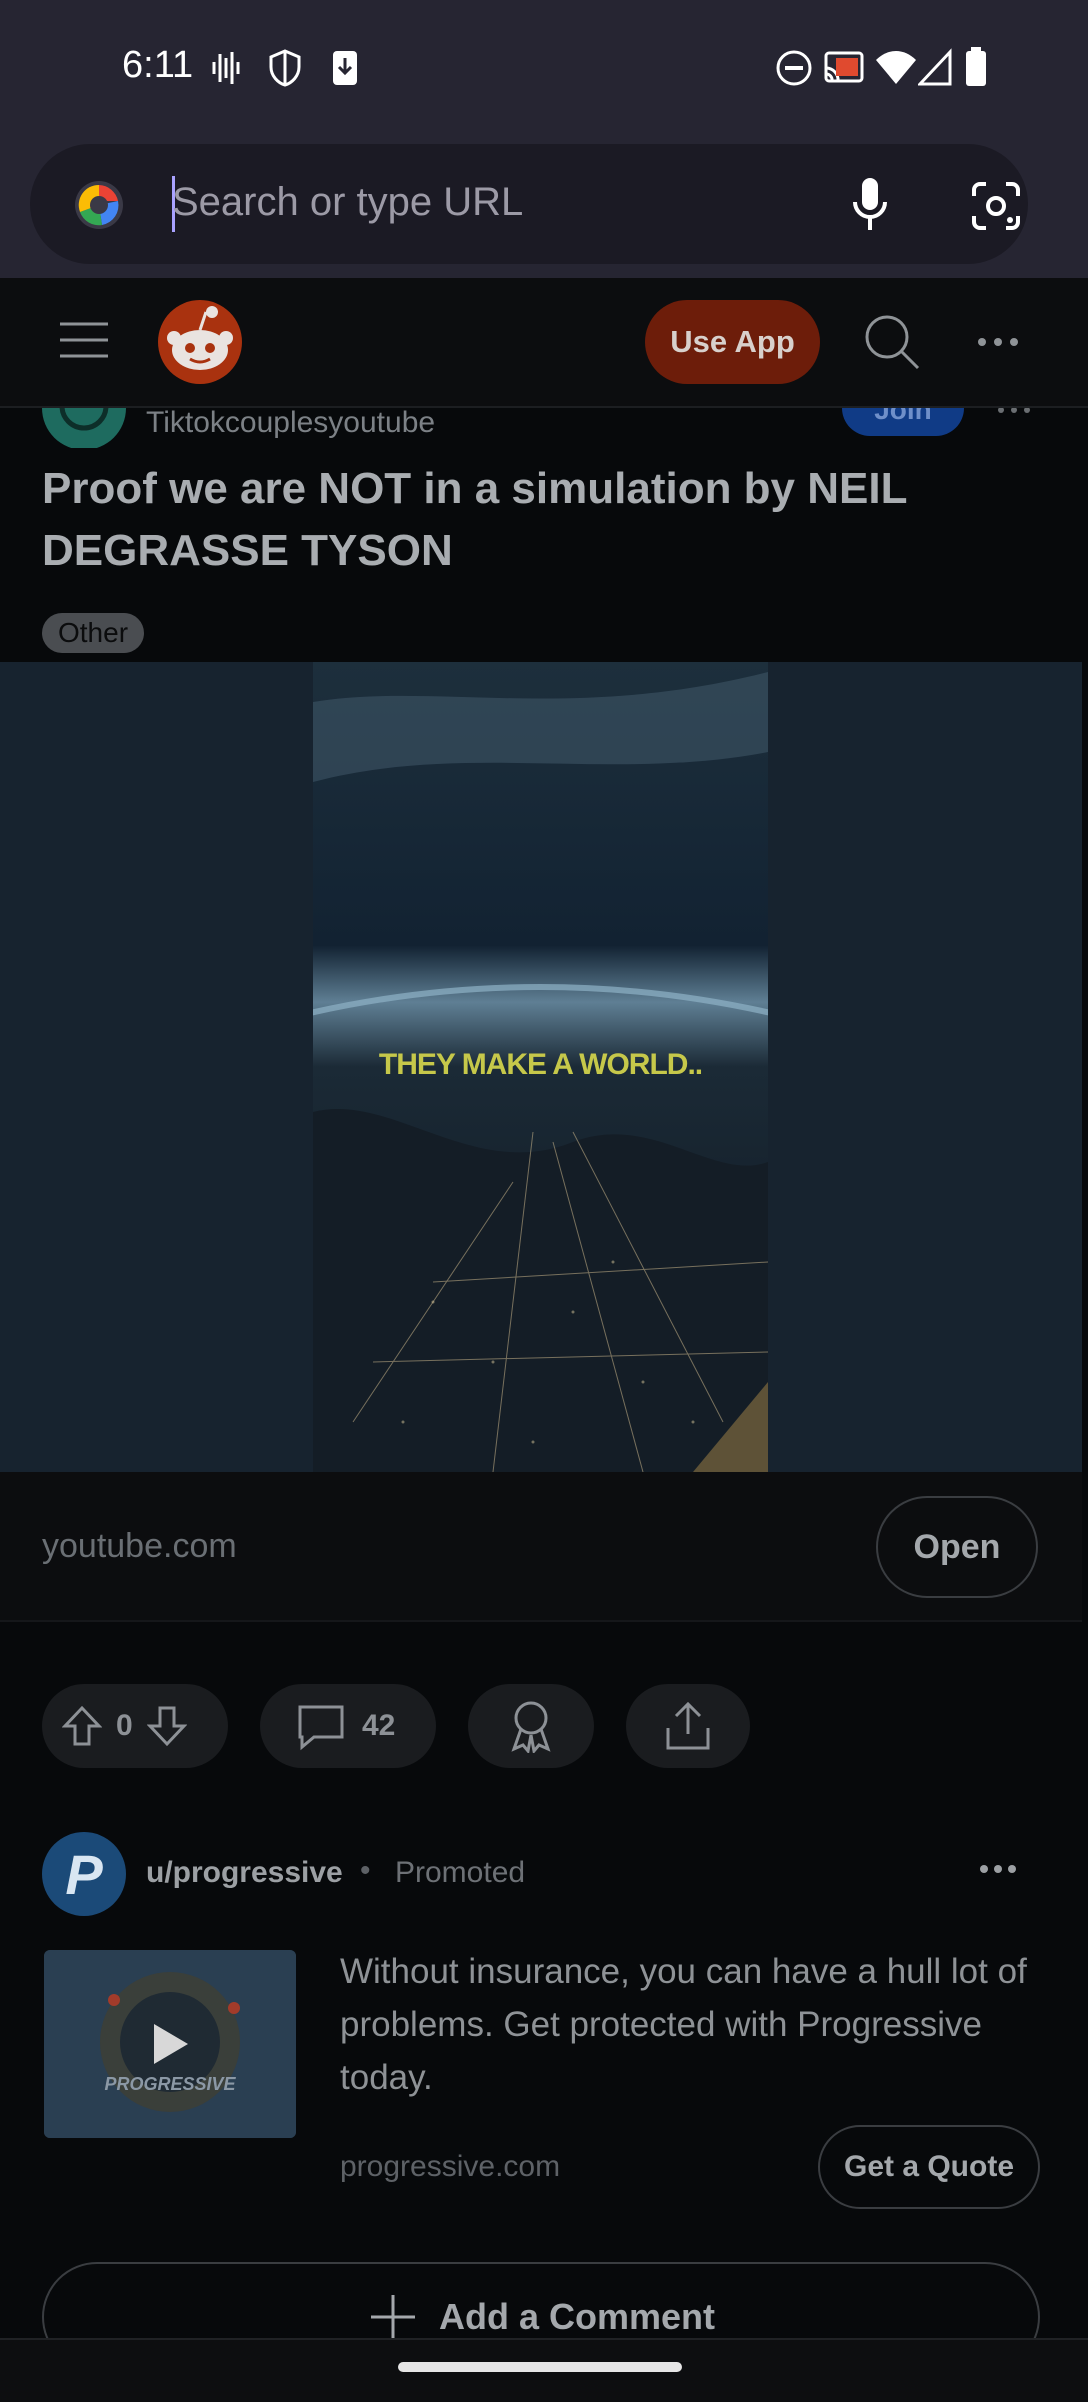  I want to click on join-button: Join, so click(903, 422).